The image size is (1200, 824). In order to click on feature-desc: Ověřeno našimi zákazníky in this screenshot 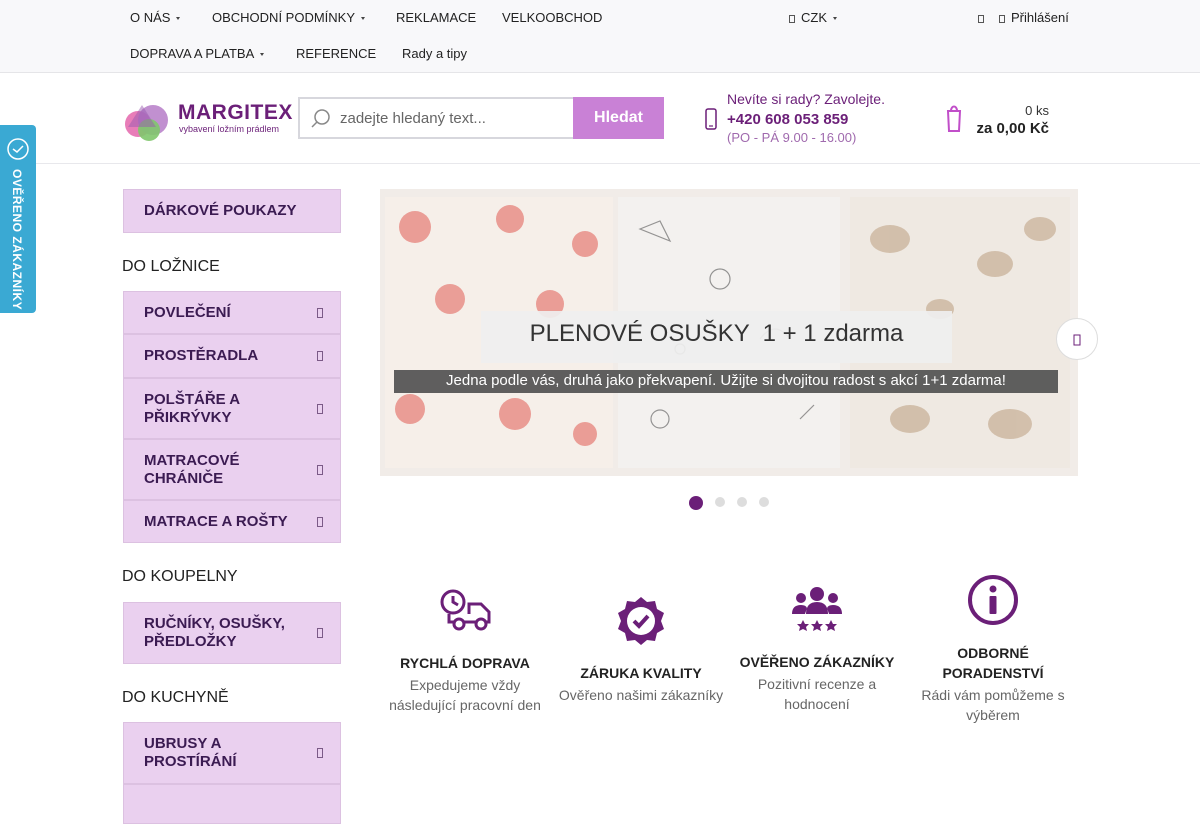, I will do `click(641, 695)`.